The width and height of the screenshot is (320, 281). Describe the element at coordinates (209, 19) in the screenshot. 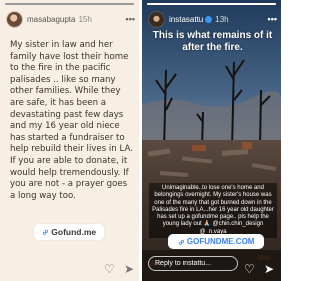

I see `verified-badge-icon` at that location.